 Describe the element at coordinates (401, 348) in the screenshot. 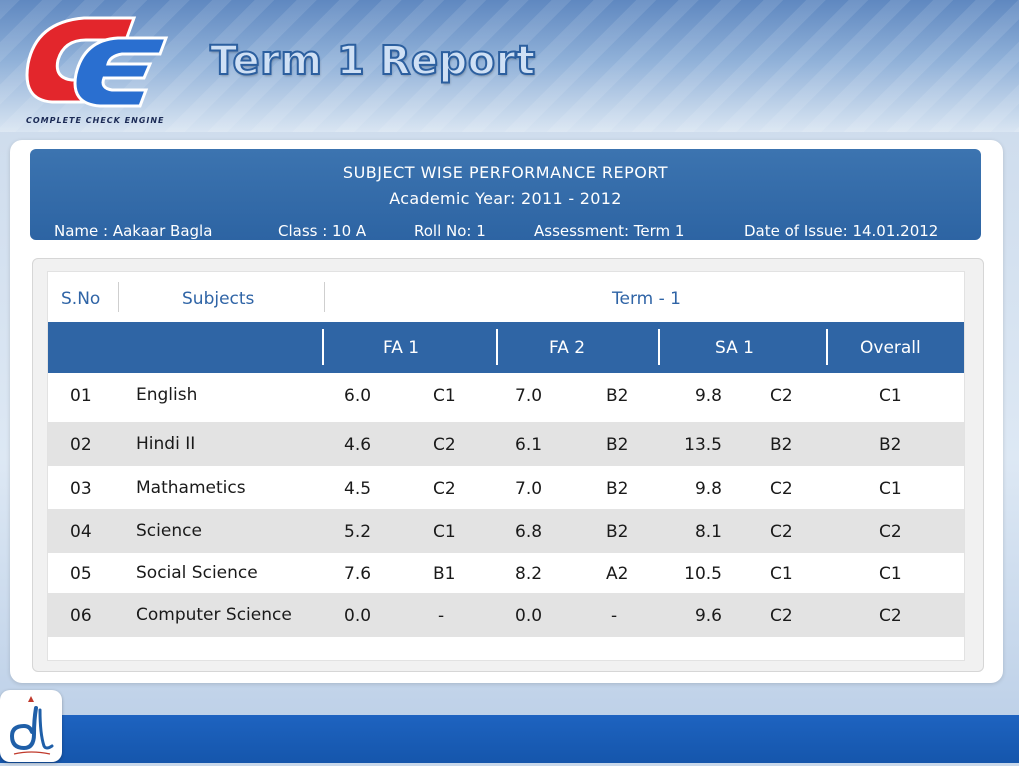

I see `column-header-fa1: FA 1` at that location.